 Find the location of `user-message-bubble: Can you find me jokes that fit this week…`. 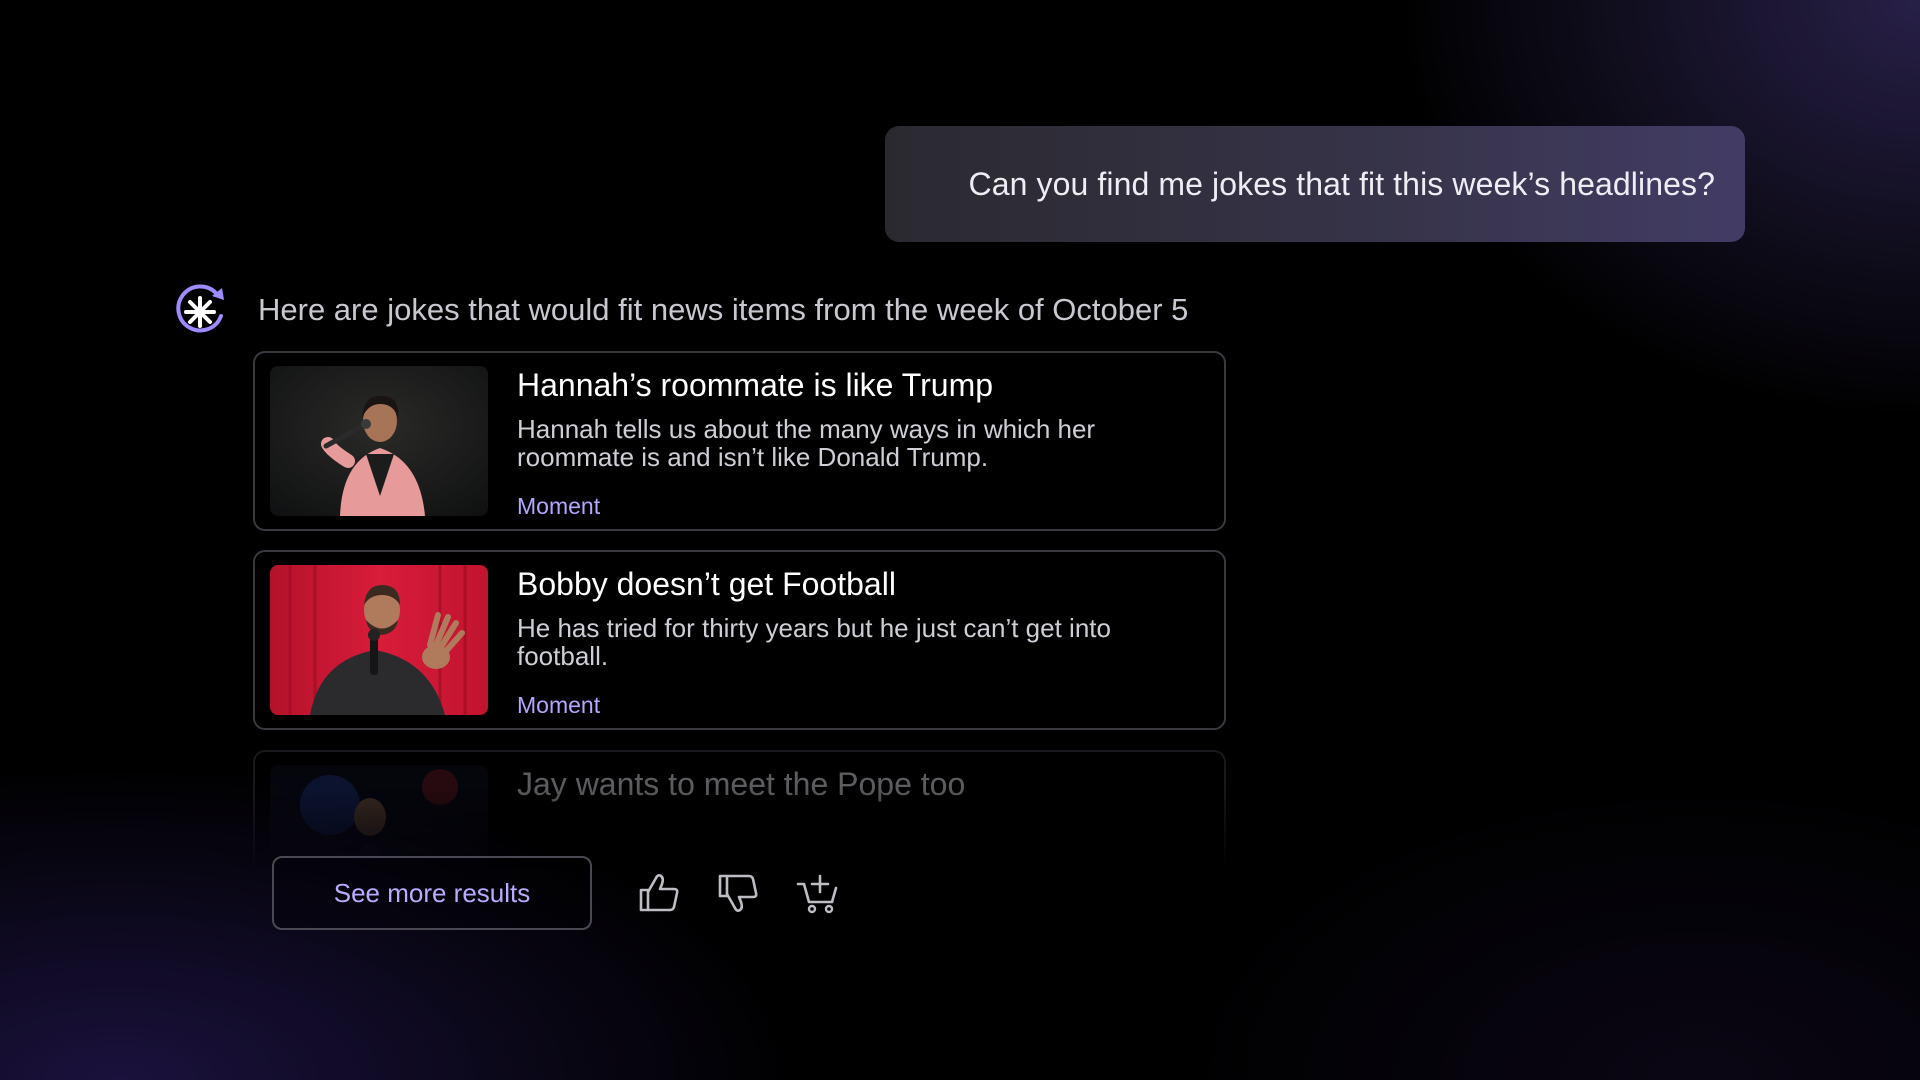

user-message-bubble: Can you find me jokes that fit this week… is located at coordinates (1315, 184).